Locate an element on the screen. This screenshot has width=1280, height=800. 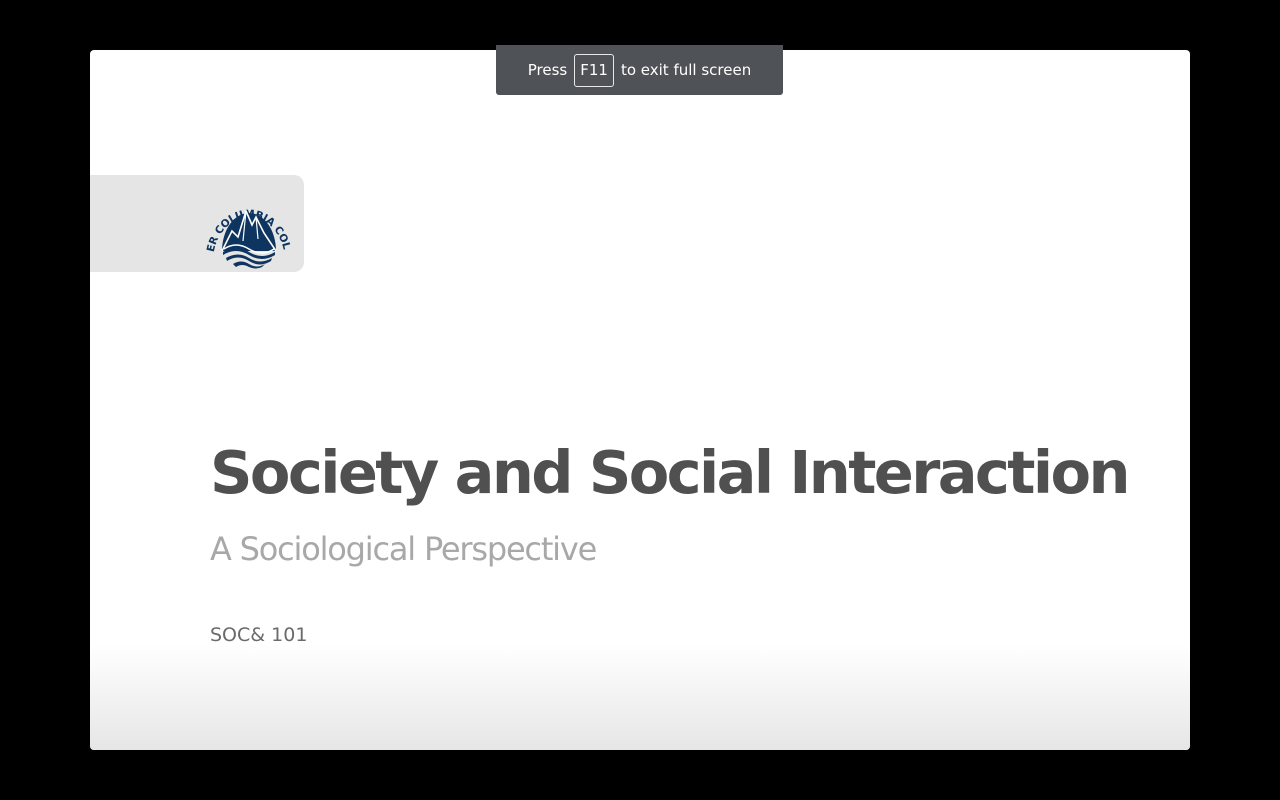
notice-text-before: Press is located at coordinates (547, 70).